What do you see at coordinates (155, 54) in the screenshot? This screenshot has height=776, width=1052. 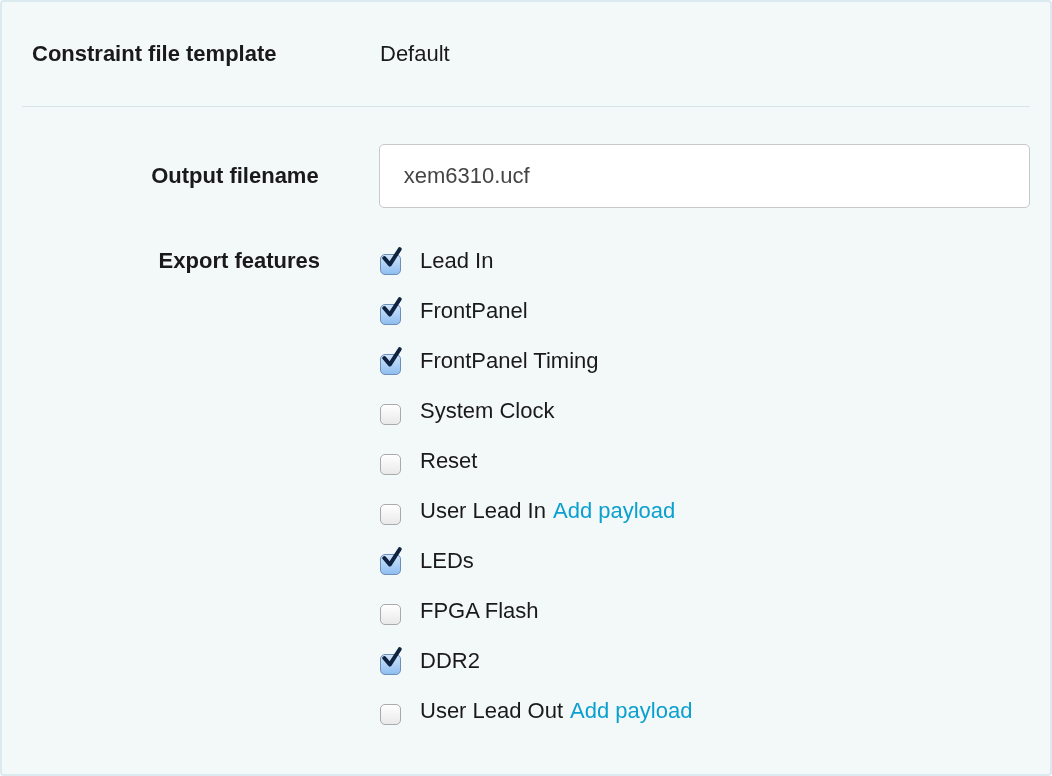 I see `field-label: Constraint file template` at bounding box center [155, 54].